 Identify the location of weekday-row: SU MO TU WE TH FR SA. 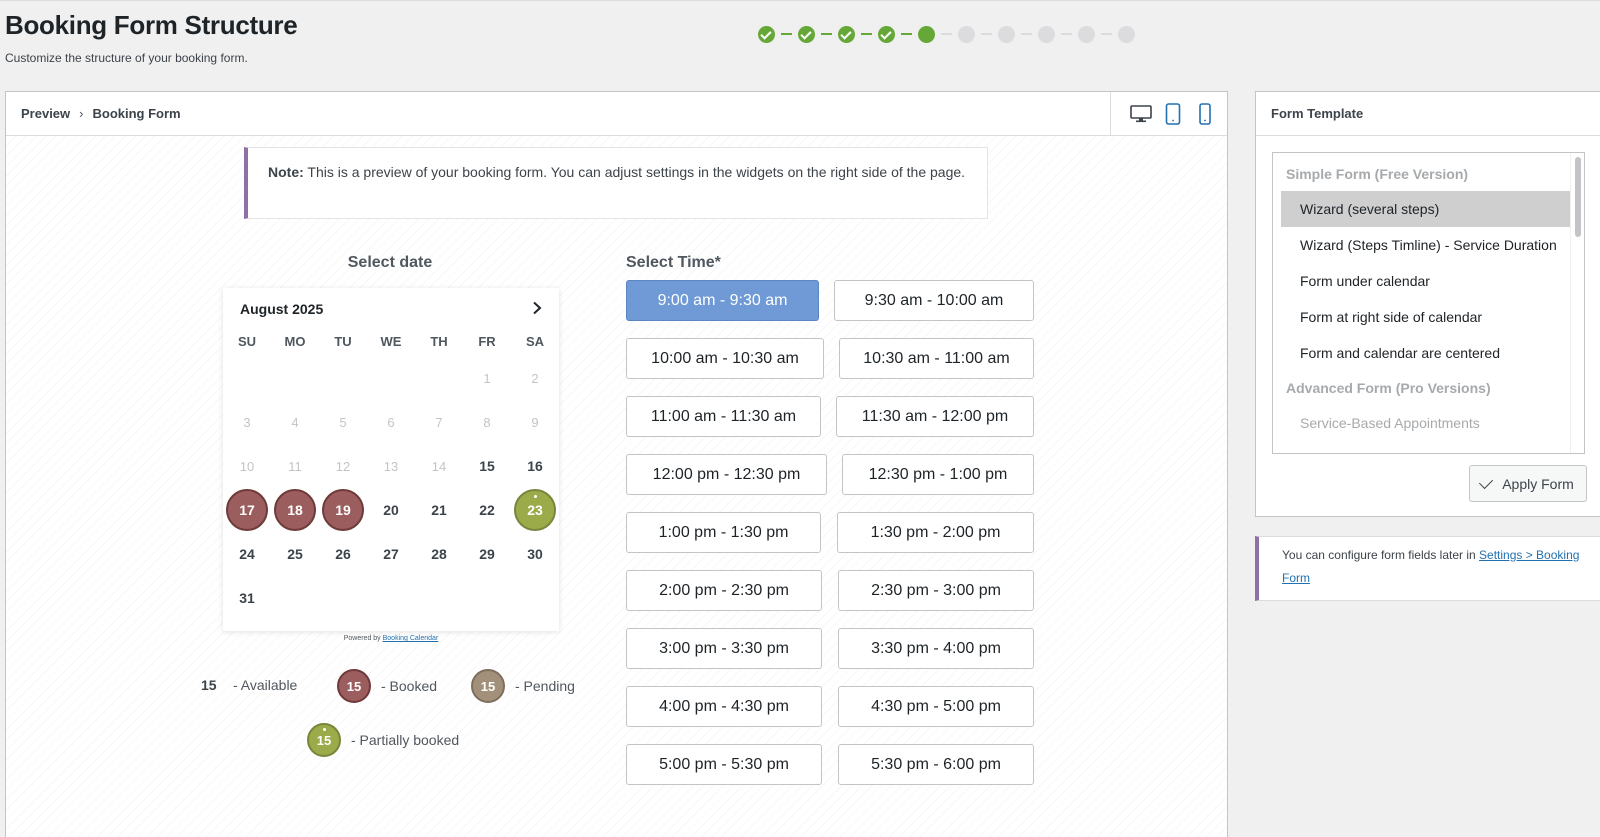
(391, 342).